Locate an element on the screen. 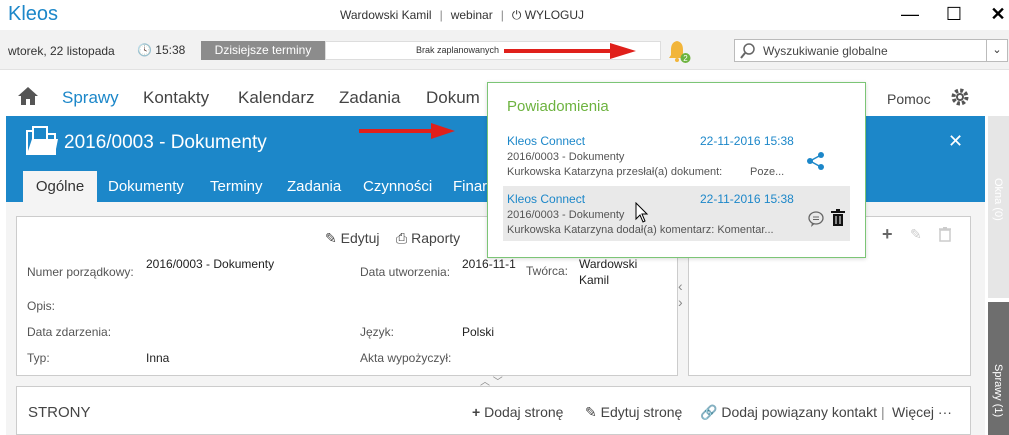 This screenshot has width=1009, height=435. maximize-button: ☐ is located at coordinates (954, 14).